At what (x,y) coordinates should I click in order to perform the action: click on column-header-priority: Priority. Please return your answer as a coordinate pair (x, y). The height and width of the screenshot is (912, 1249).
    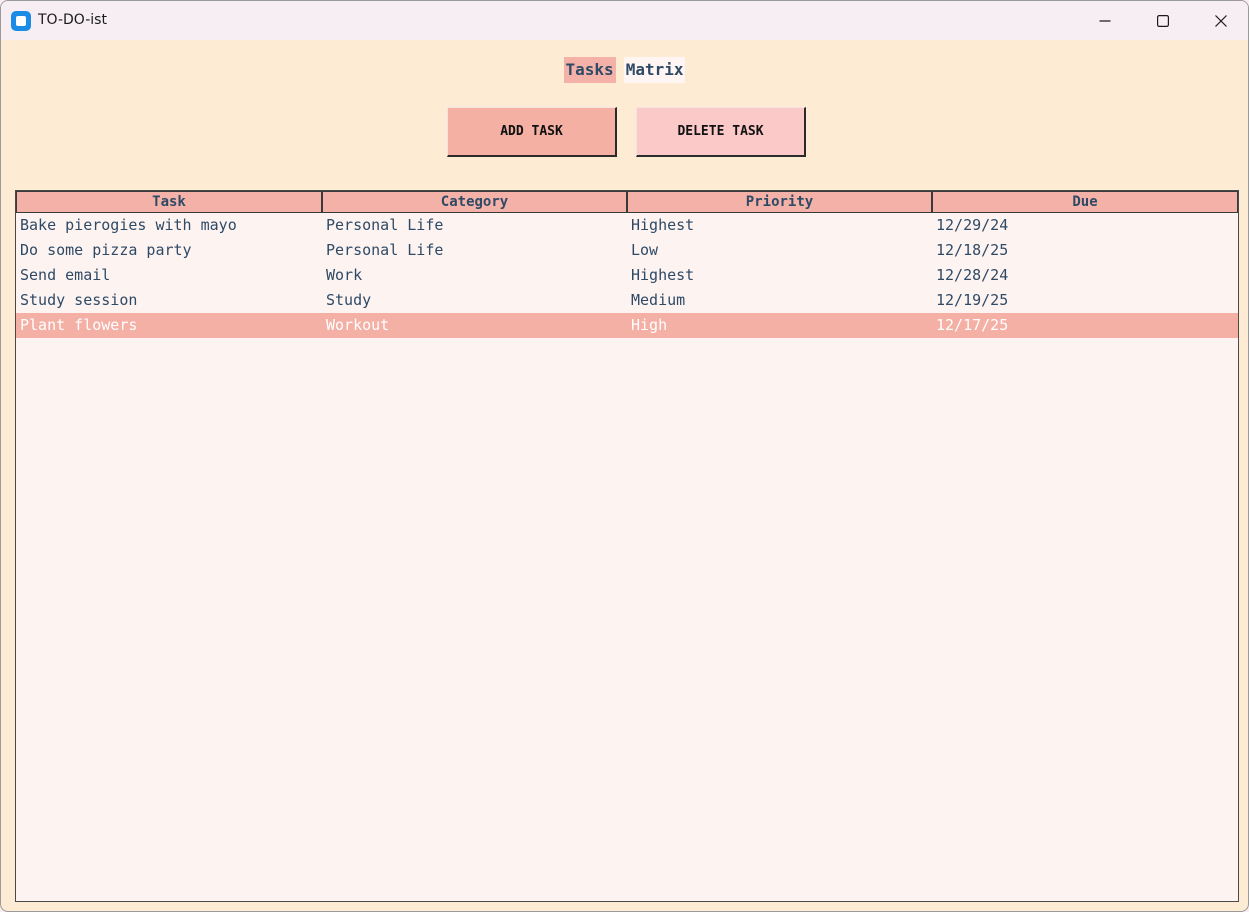
    Looking at the image, I should click on (779, 202).